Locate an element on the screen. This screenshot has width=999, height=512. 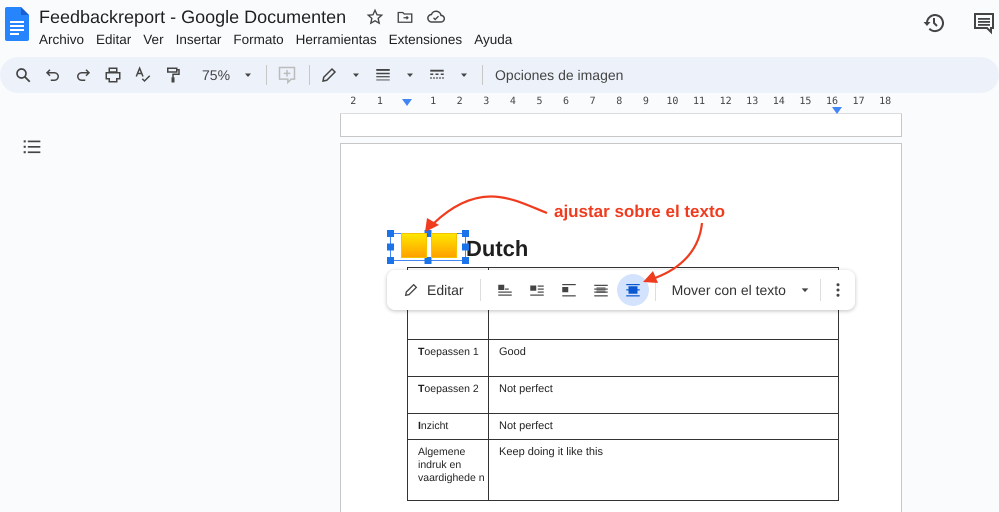
docs-logo is located at coordinates (17, 24).